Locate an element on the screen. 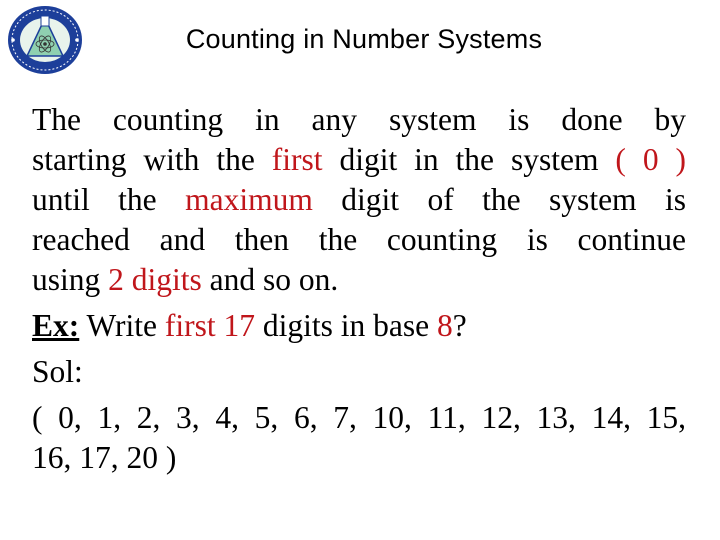 This screenshot has height=540, width=720. text: using is located at coordinates (70, 279).